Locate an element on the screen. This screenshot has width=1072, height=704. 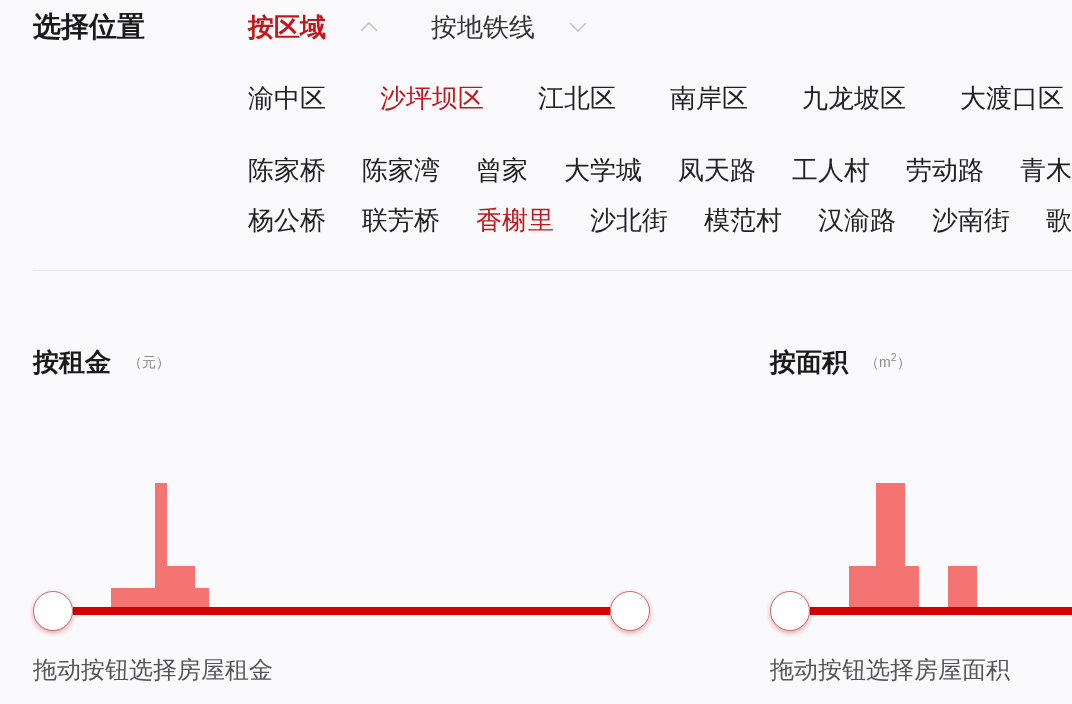
district-item: 沙坪坝区 is located at coordinates (432, 98).